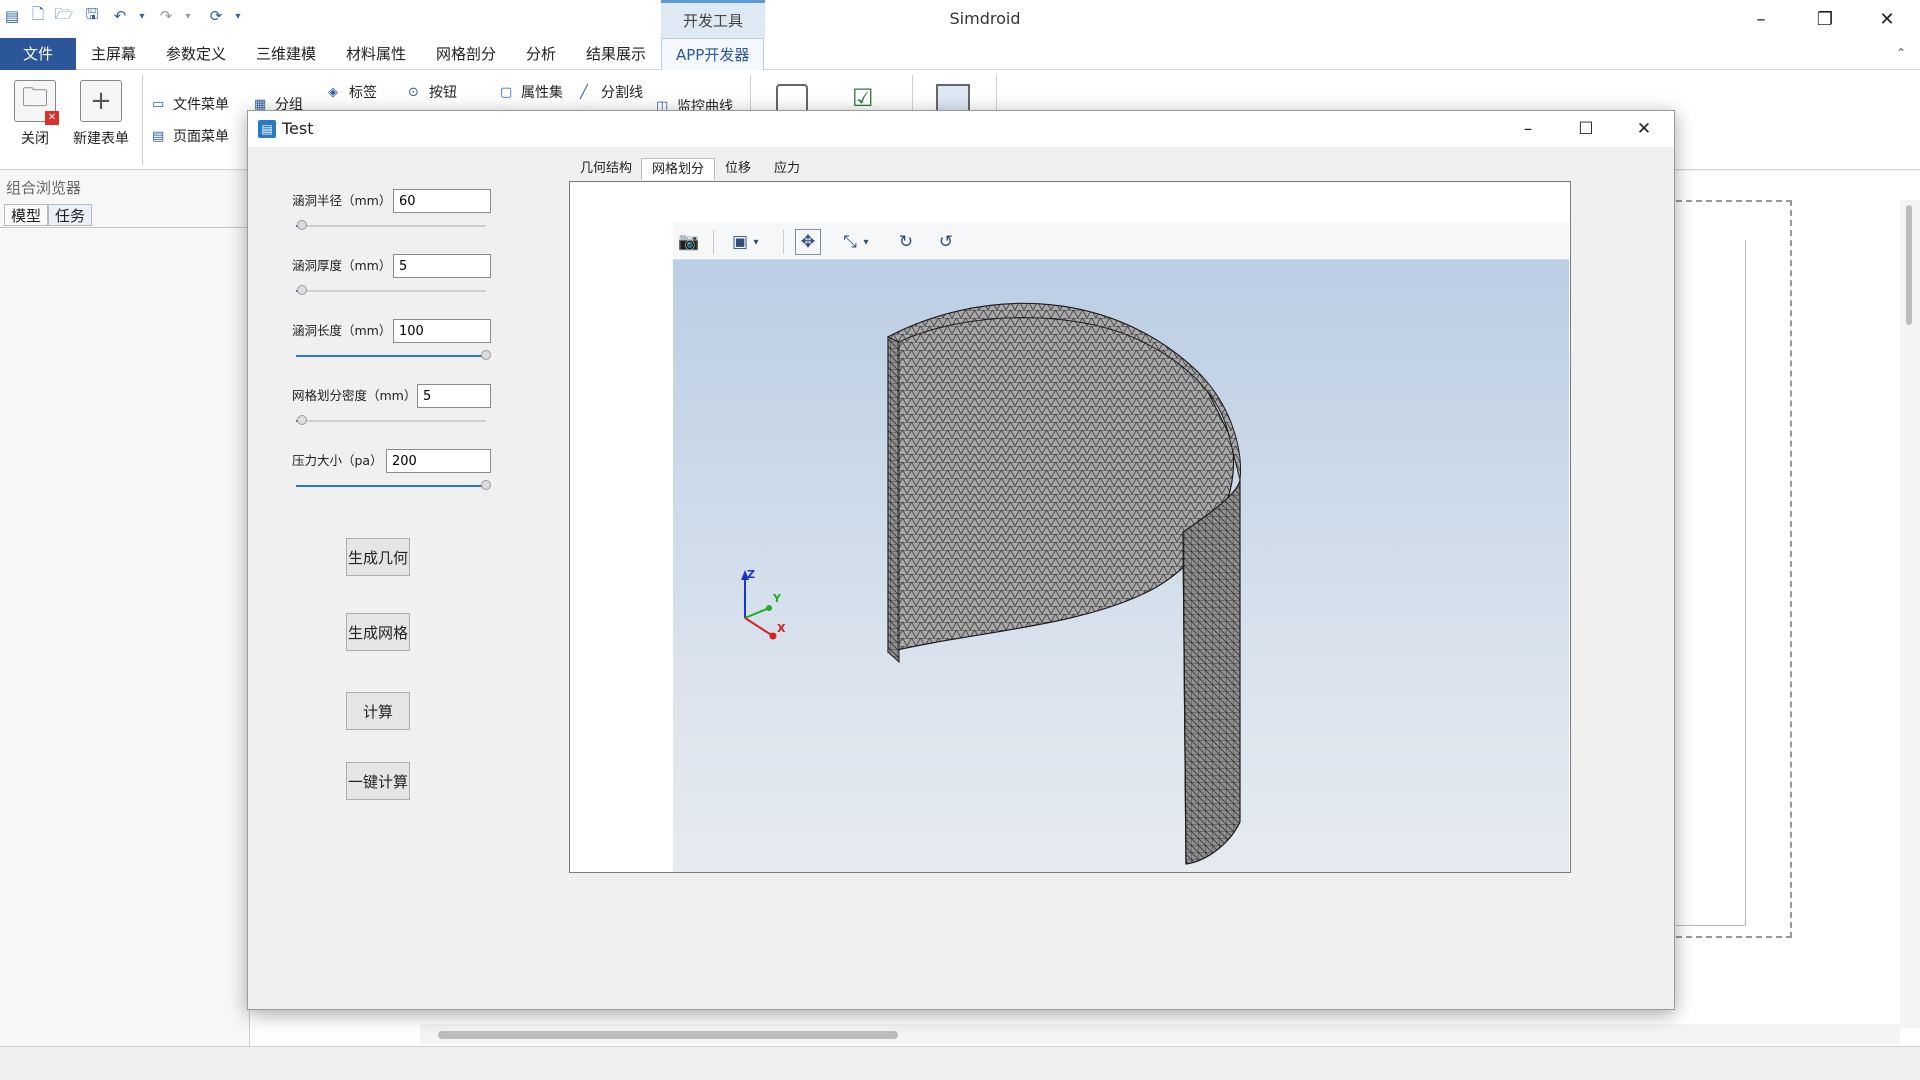  I want to click on menu-results: 结果展示, so click(616, 54).